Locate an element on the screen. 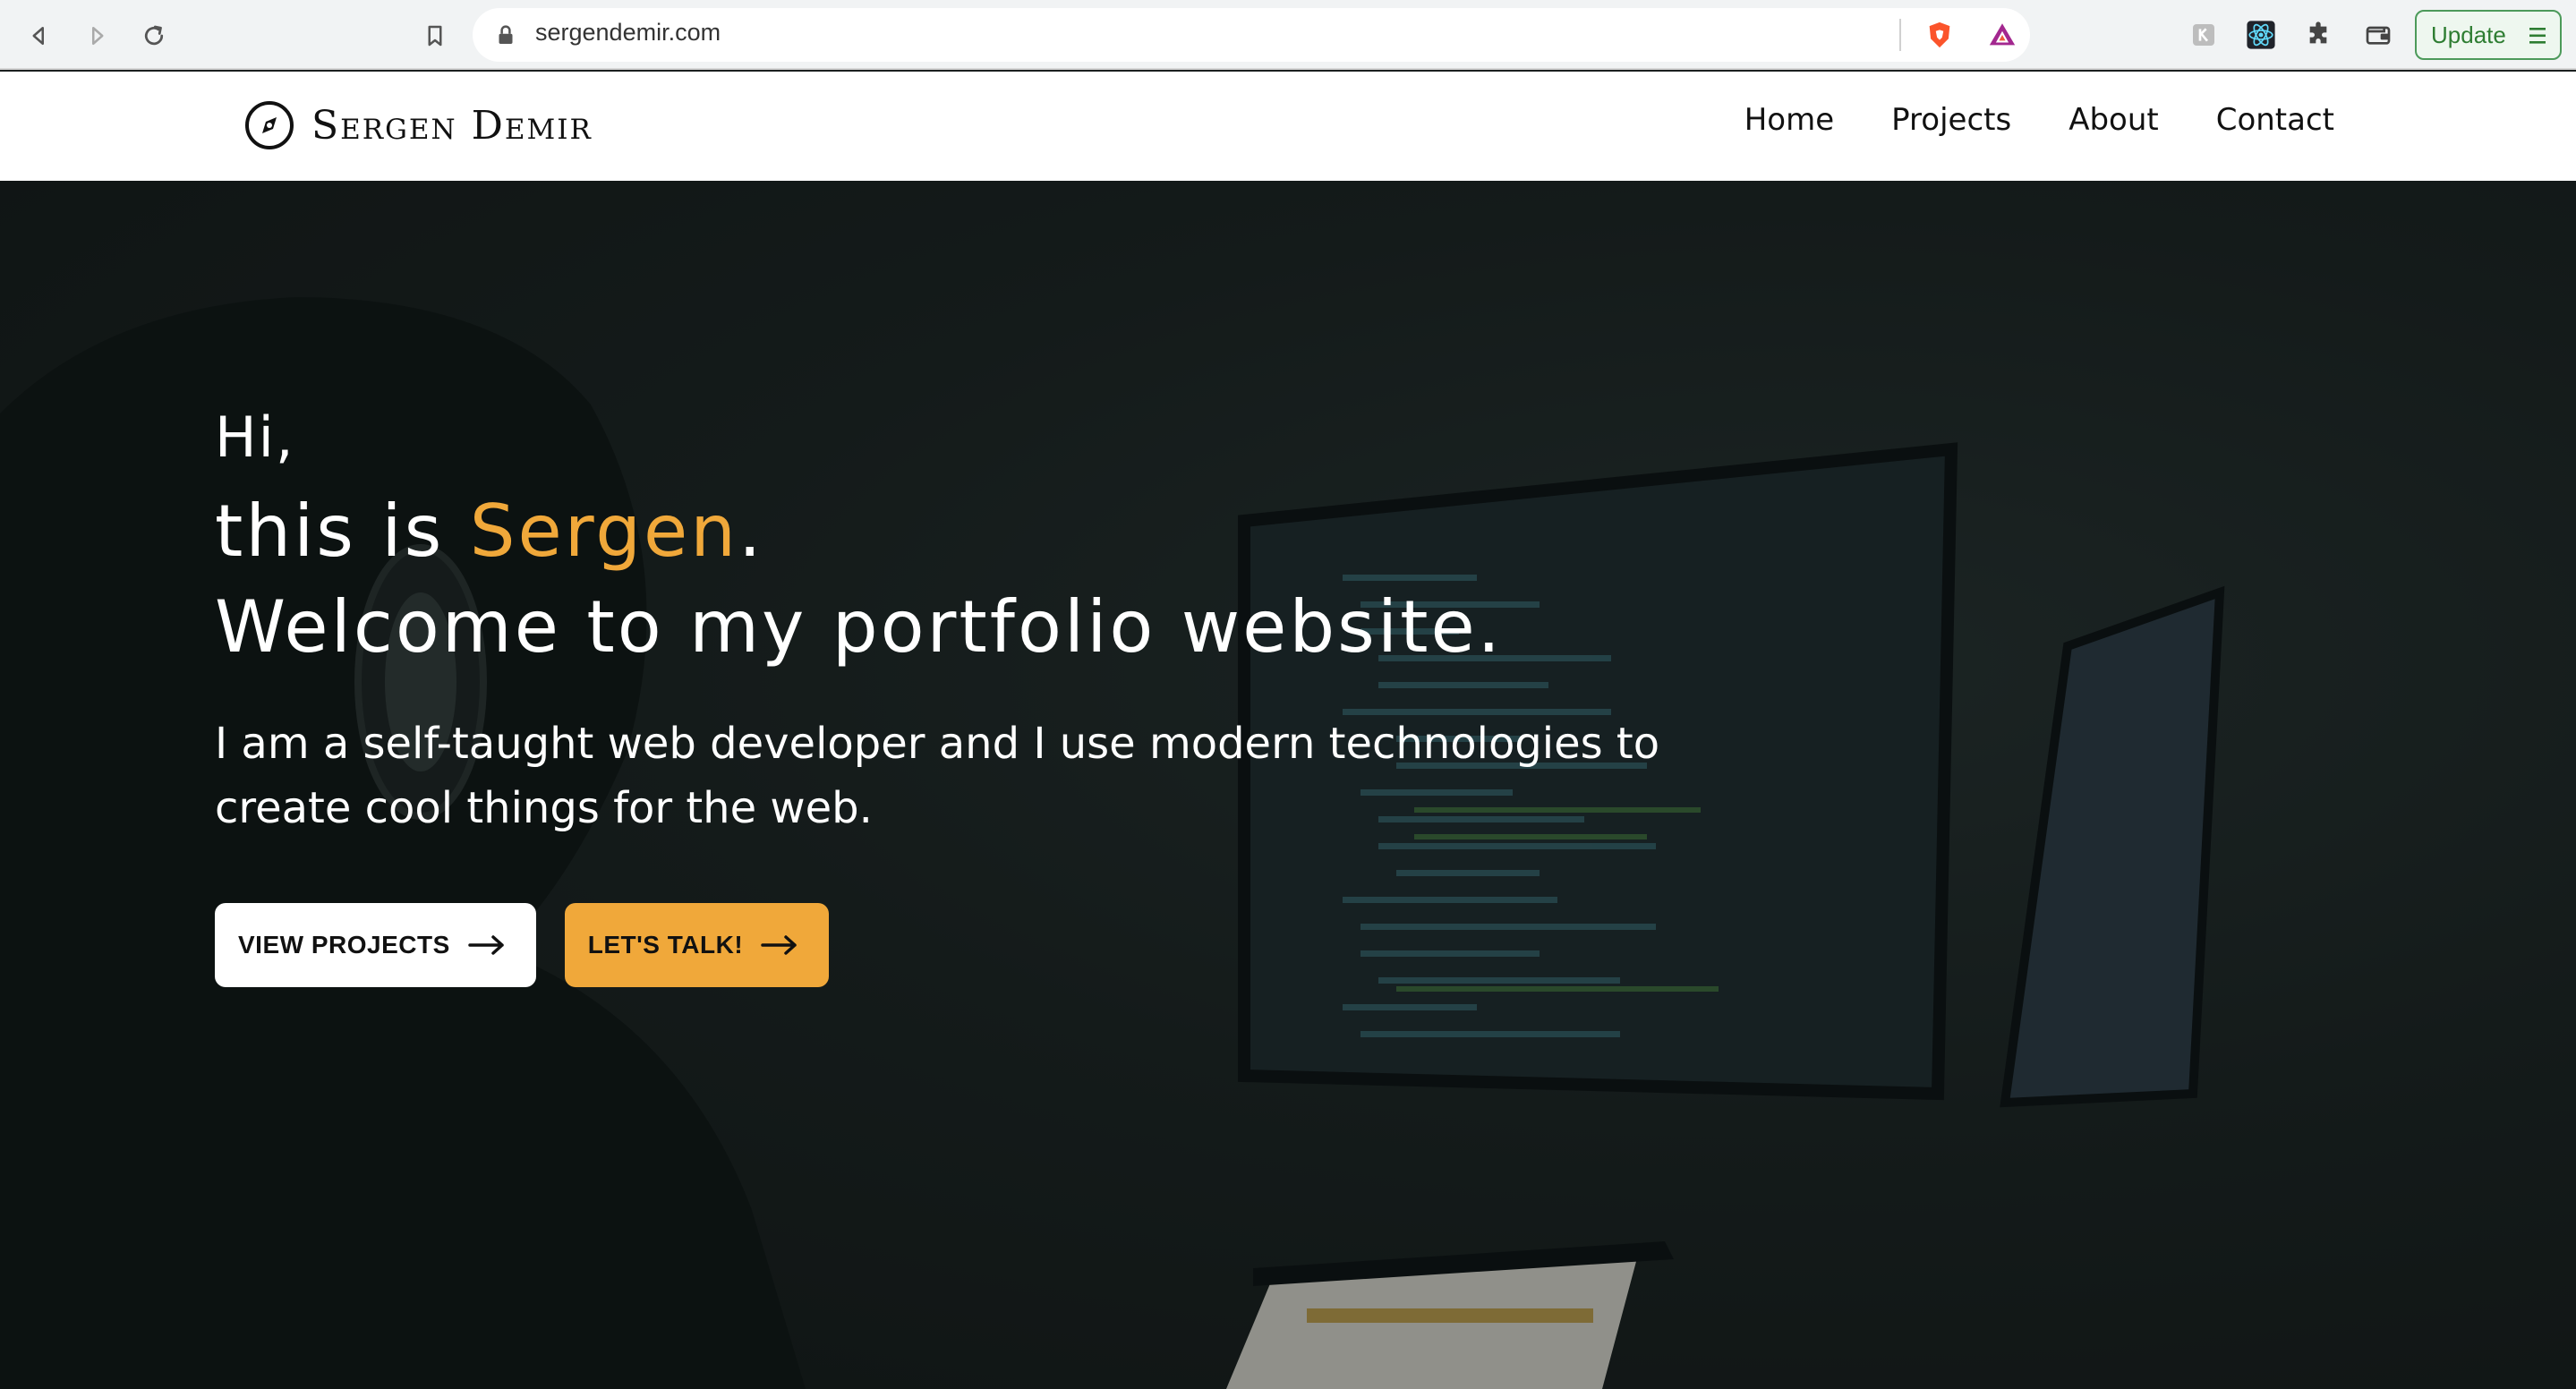 This screenshot has height=1389, width=2576. compass-icon is located at coordinates (269, 125).